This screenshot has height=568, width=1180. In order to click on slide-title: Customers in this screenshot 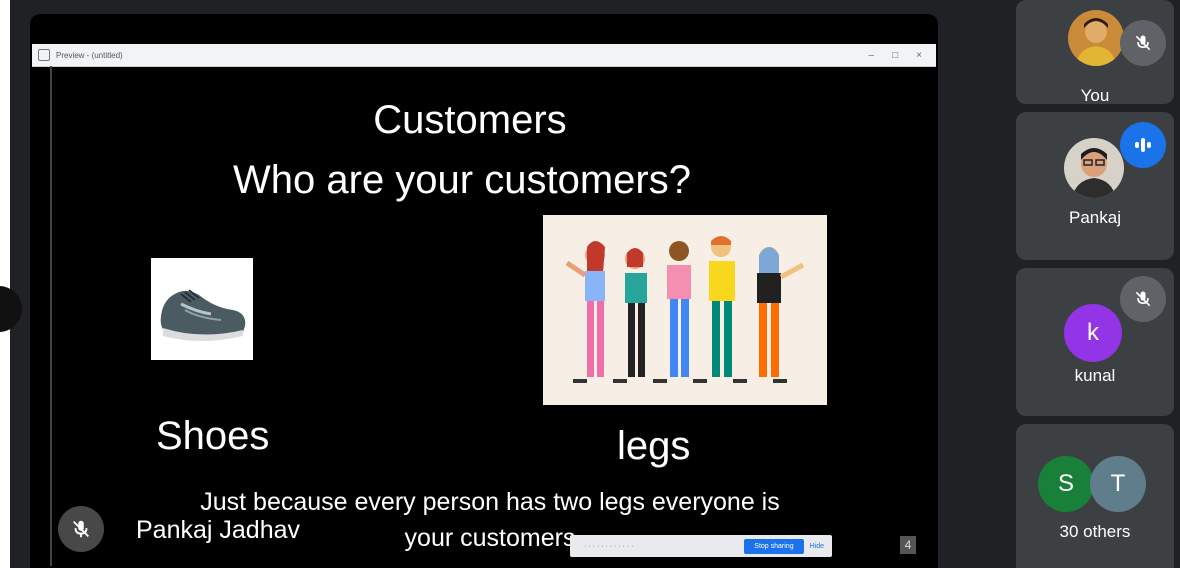, I will do `click(470, 120)`.